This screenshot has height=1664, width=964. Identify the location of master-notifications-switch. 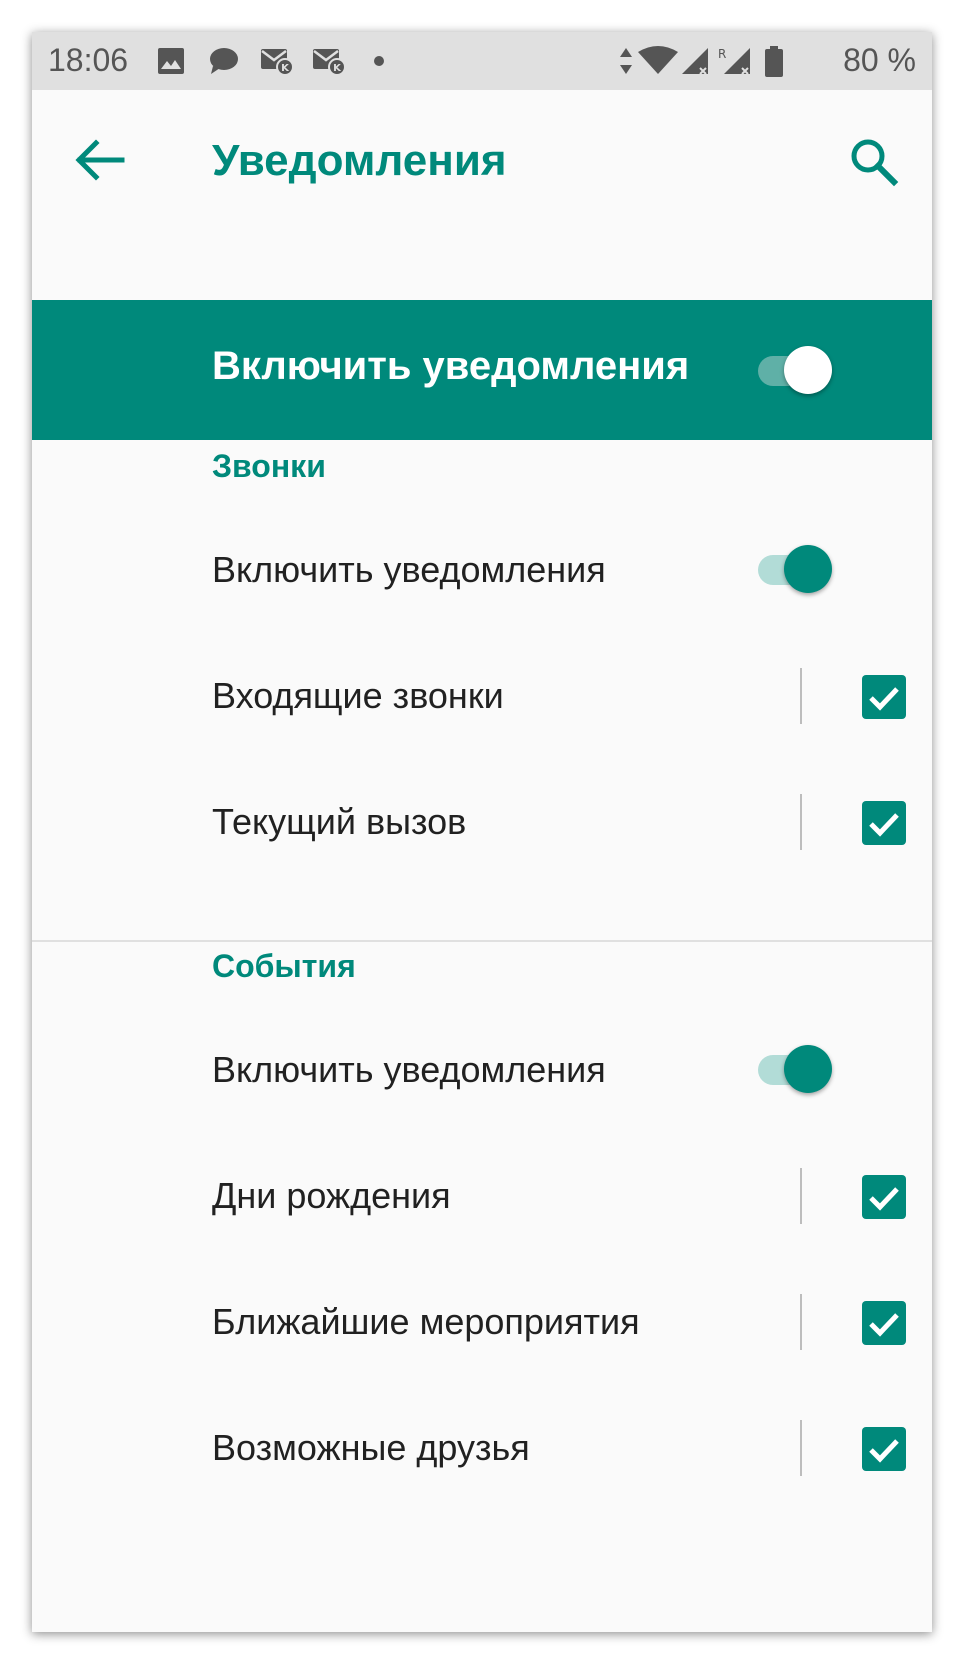
(794, 371).